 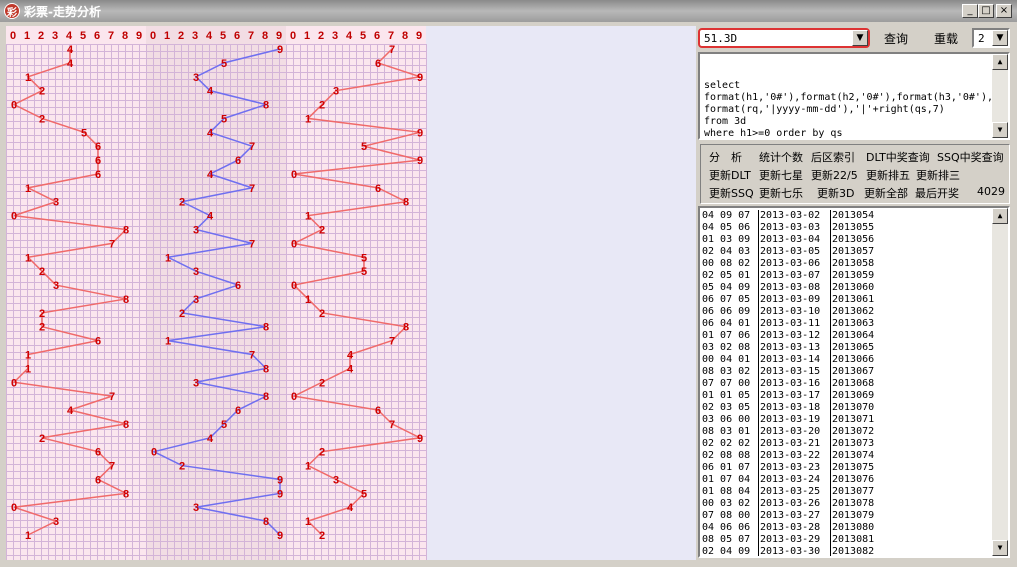 What do you see at coordinates (845, 396) in the screenshot?
I see `draw-row: 01 01 05 2013-03-17 2013069` at bounding box center [845, 396].